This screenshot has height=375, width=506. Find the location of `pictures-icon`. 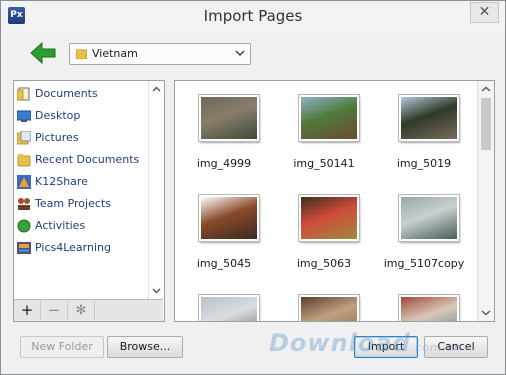

pictures-icon is located at coordinates (24, 138).